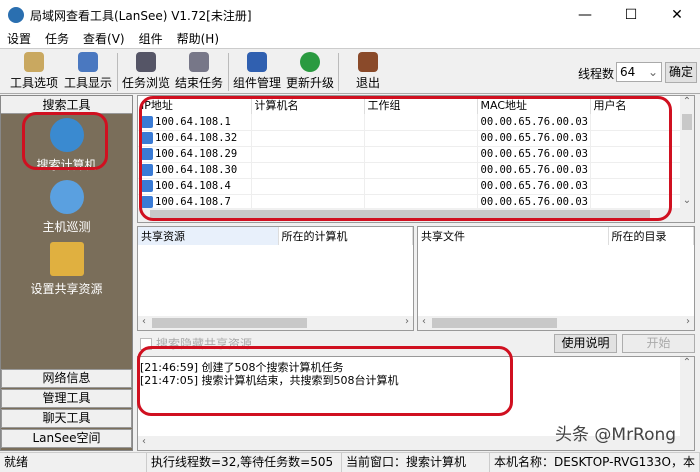 The image size is (700, 472). What do you see at coordinates (409, 215) in the screenshot?
I see `horizontal-scrollbar` at bounding box center [409, 215].